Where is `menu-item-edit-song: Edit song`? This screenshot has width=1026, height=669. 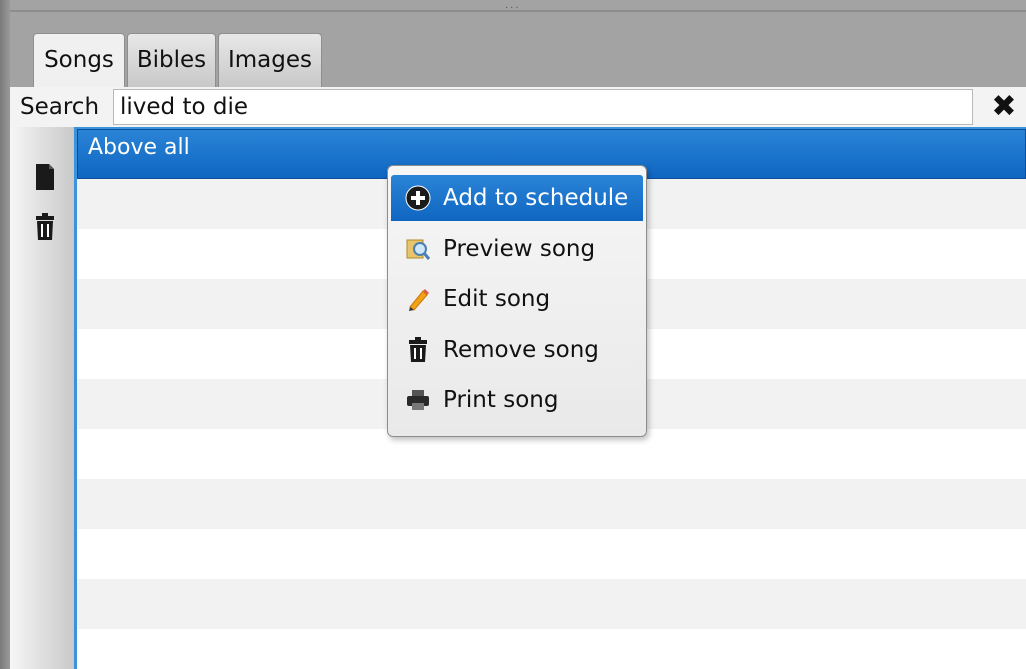
menu-item-edit-song: Edit song is located at coordinates (517, 299).